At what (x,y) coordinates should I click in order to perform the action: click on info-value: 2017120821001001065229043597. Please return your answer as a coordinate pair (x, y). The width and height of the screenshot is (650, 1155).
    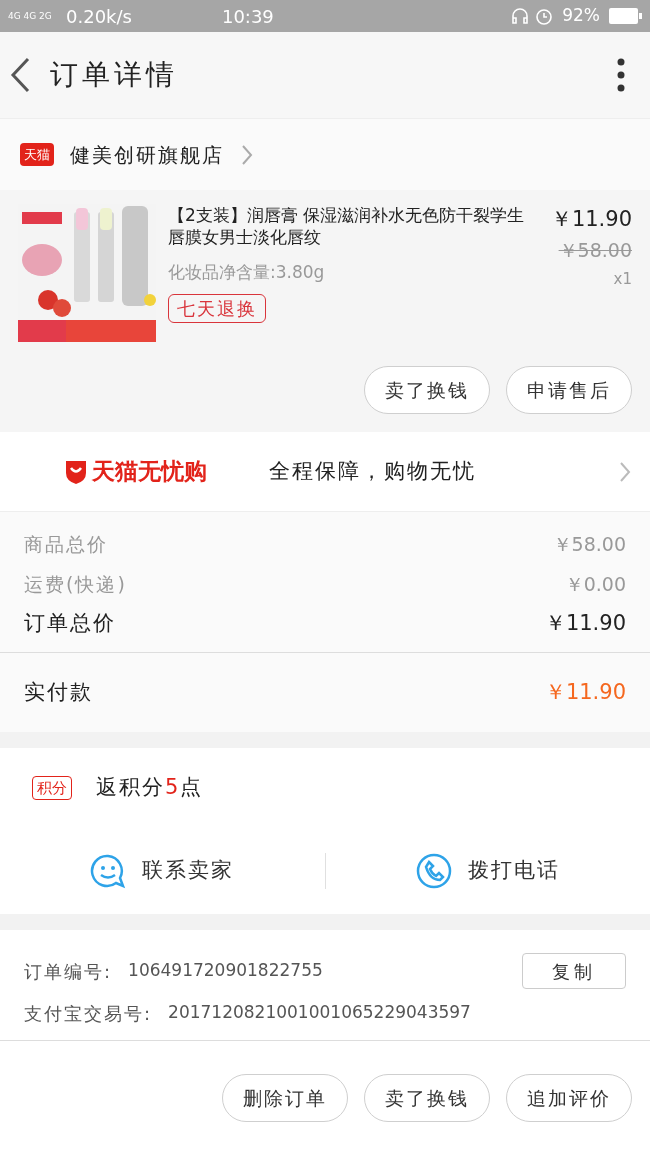
    Looking at the image, I should click on (319, 1013).